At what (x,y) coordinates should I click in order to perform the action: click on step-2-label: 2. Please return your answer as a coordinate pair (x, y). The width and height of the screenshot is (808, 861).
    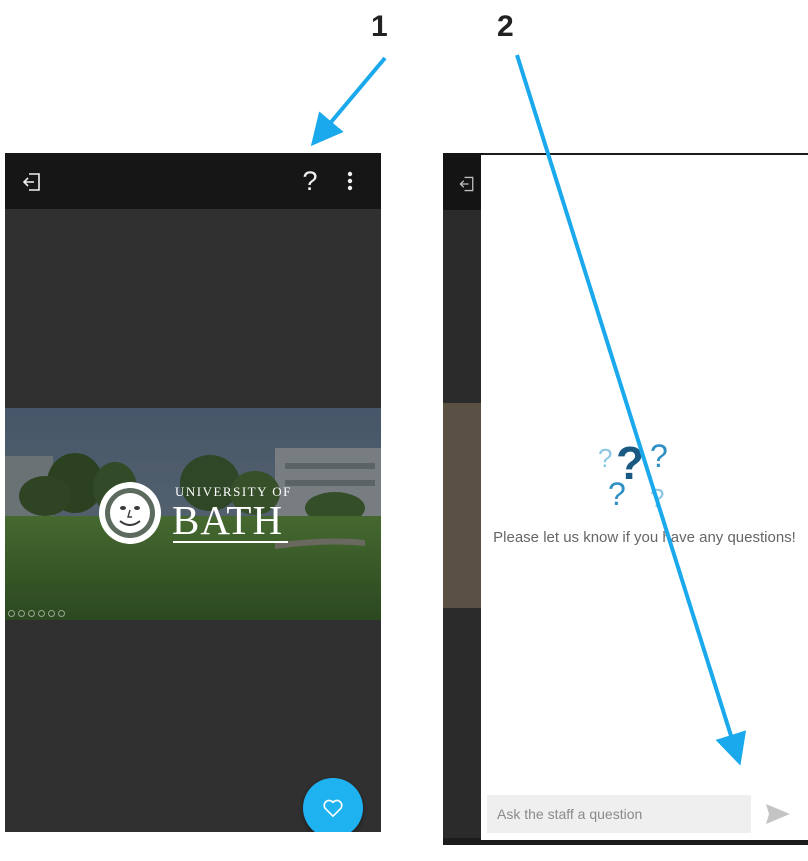
    Looking at the image, I should click on (505, 26).